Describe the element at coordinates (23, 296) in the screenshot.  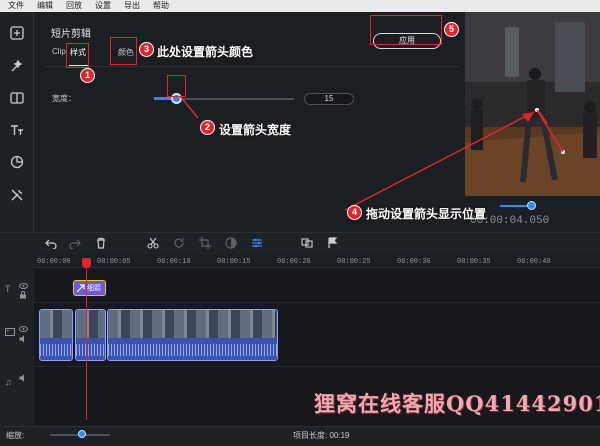
I see `track-lock-icon` at that location.